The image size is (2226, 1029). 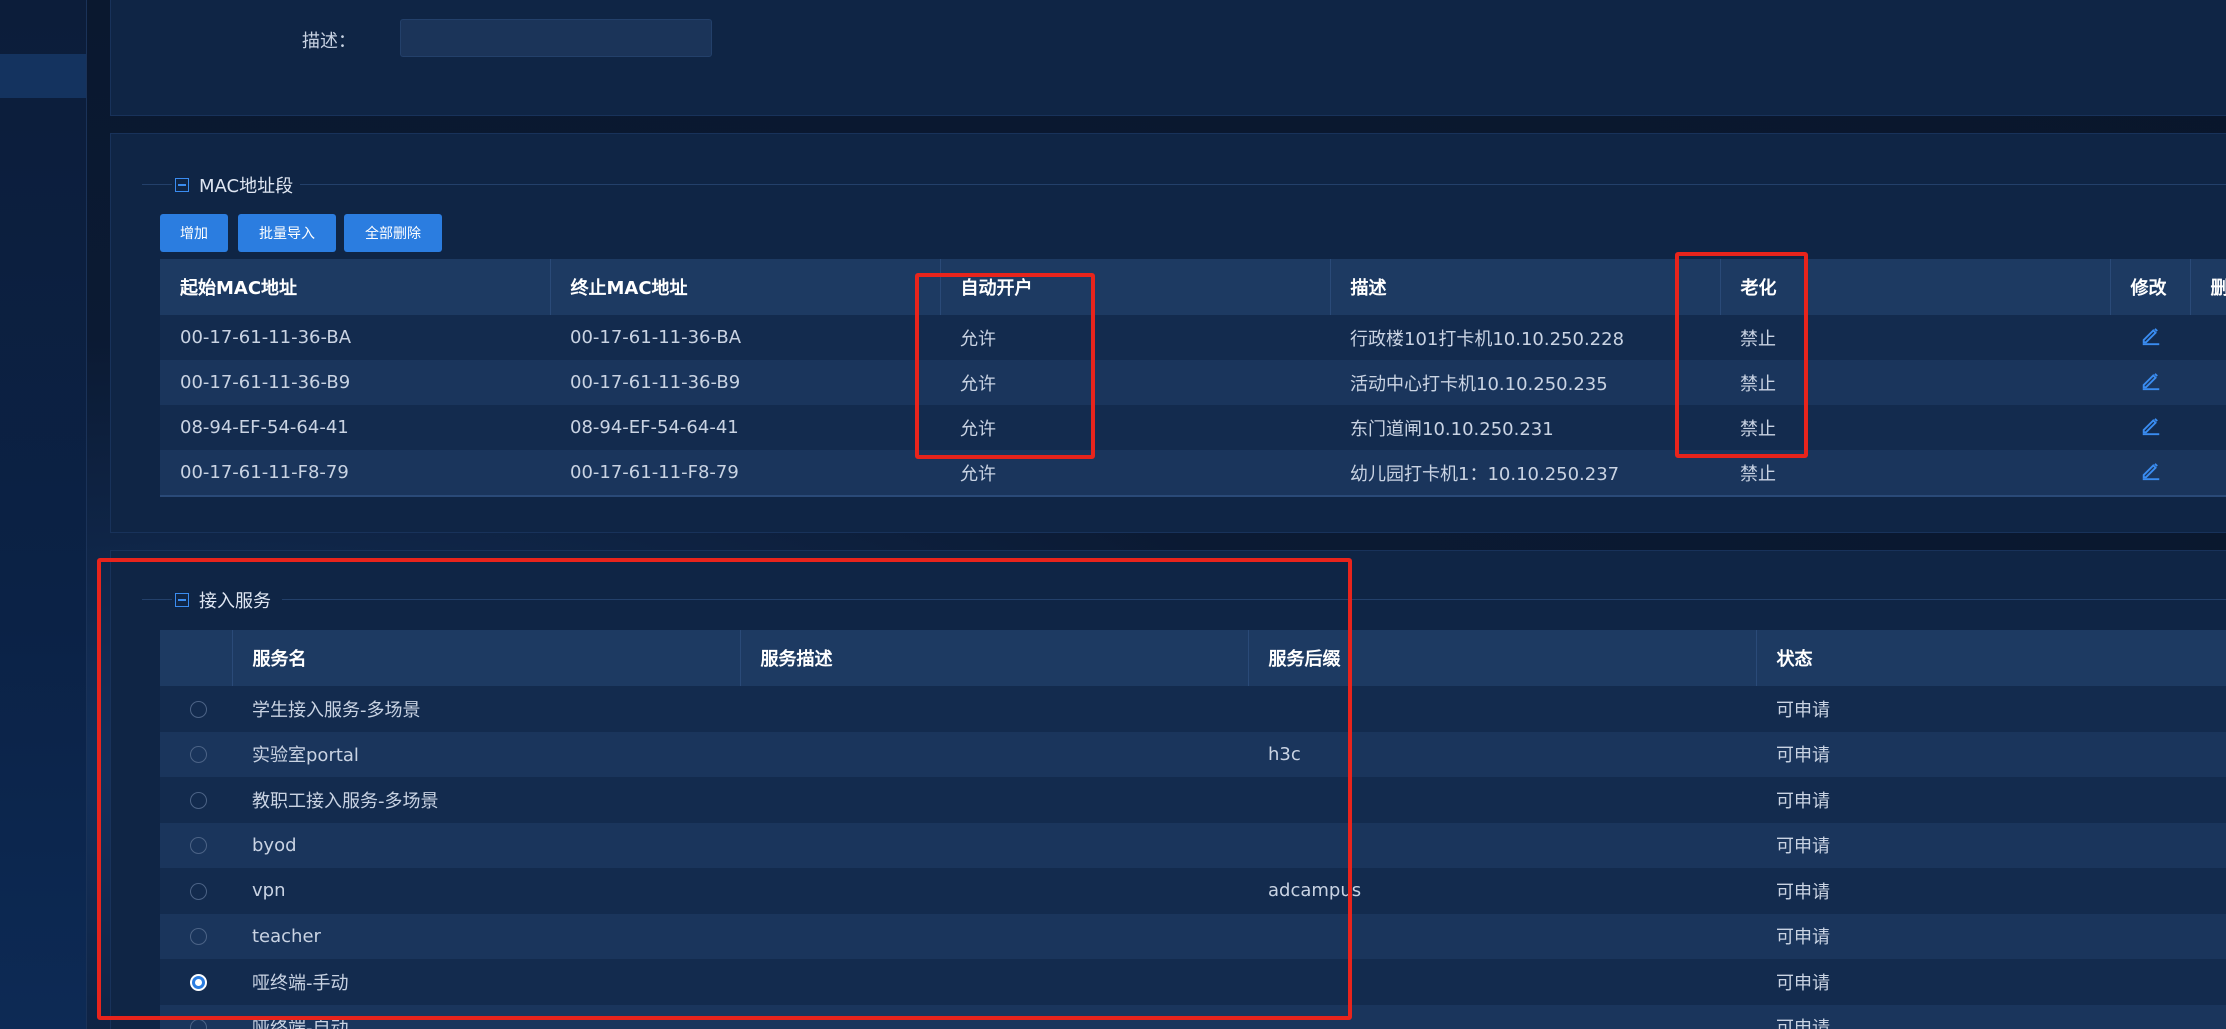 What do you see at coordinates (1193, 800) in the screenshot?
I see `table-row: 教职工接入服务-多场景 可申请` at bounding box center [1193, 800].